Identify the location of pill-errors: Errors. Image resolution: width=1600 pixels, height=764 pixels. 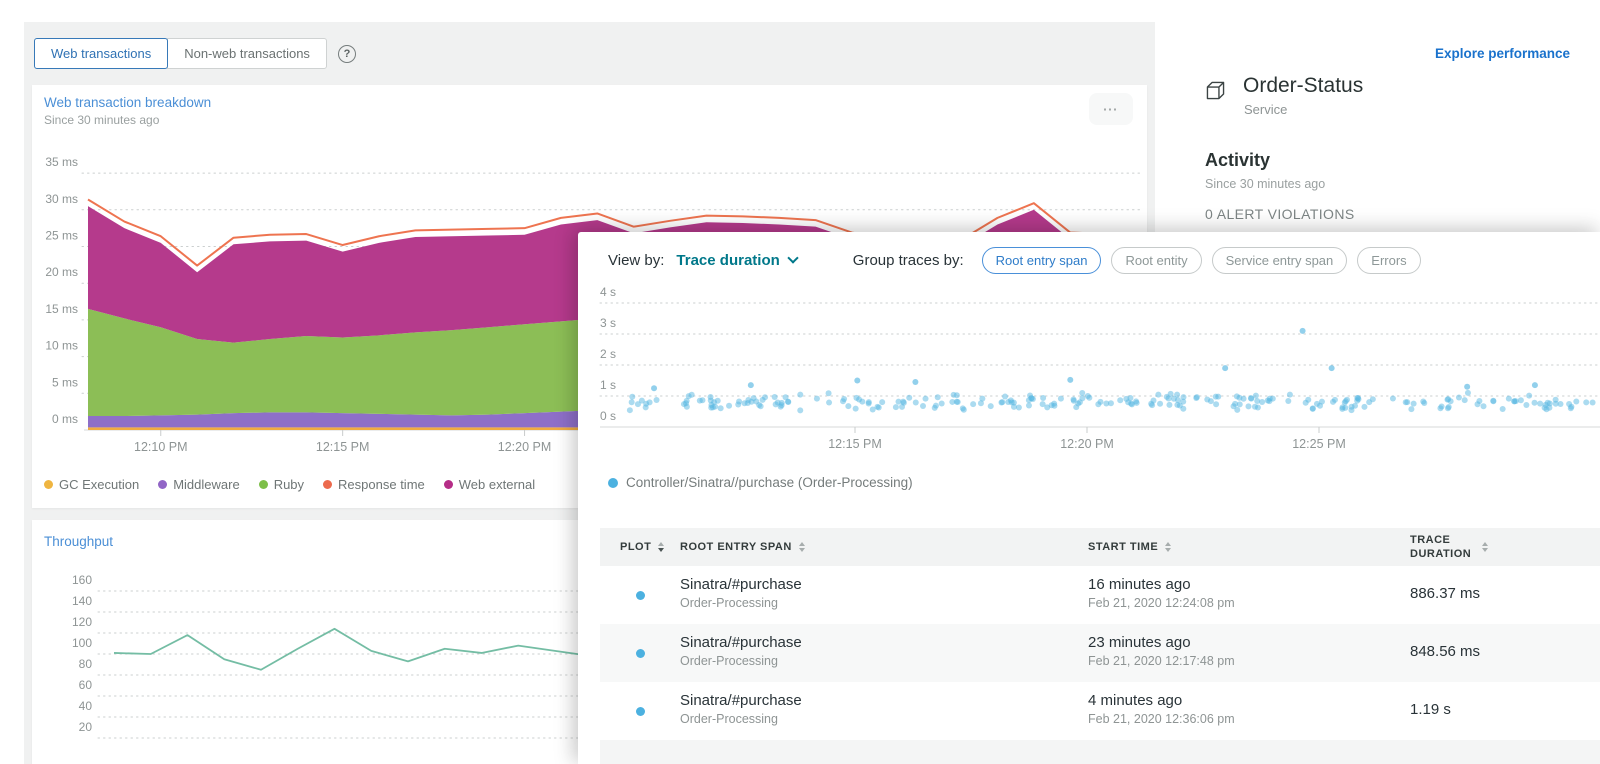
(1389, 260).